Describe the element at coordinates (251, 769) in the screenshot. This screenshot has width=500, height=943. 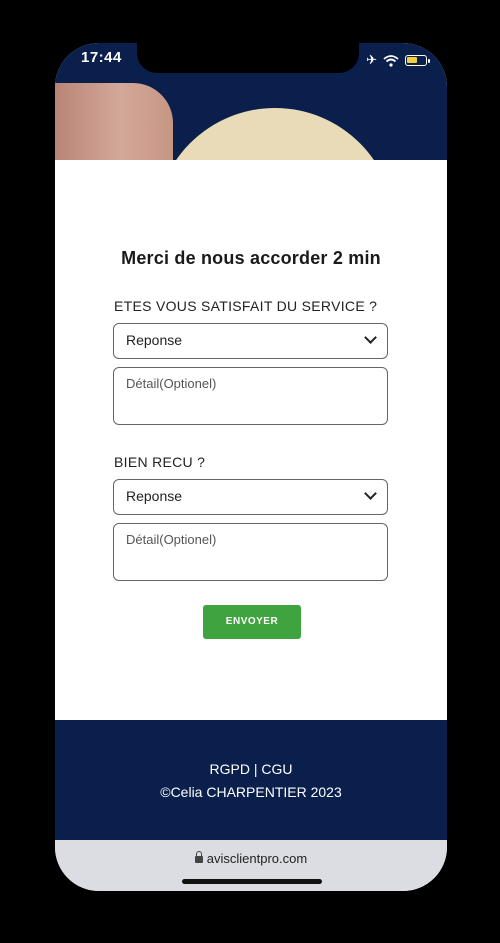
I see `footer-links: RGPD | CGU` at that location.